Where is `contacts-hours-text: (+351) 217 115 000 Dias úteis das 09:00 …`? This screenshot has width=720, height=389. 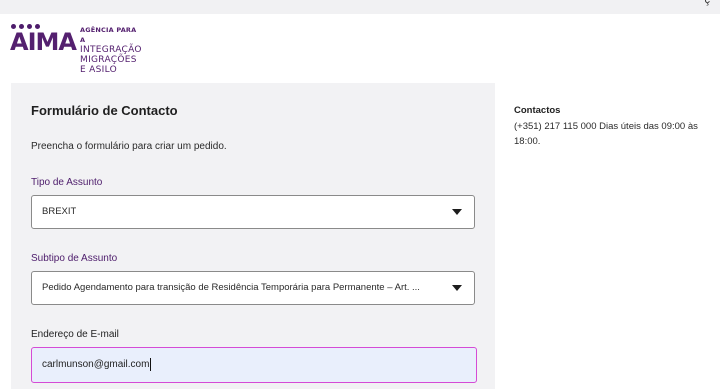 contacts-hours-text: (+351) 217 115 000 Dias úteis das 09:00 … is located at coordinates (606, 134).